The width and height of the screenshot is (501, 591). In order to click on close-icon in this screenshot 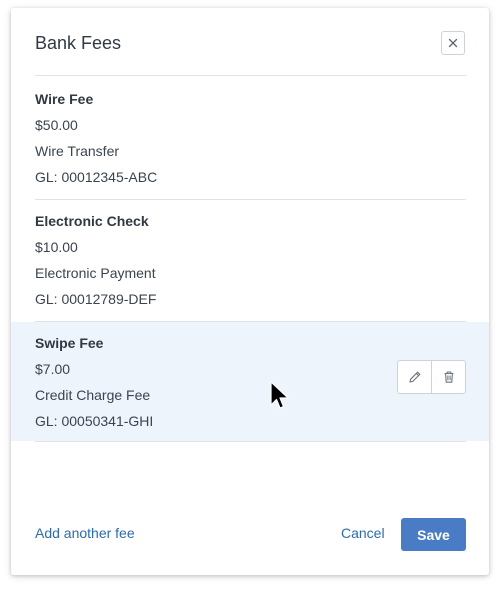, I will do `click(453, 43)`.